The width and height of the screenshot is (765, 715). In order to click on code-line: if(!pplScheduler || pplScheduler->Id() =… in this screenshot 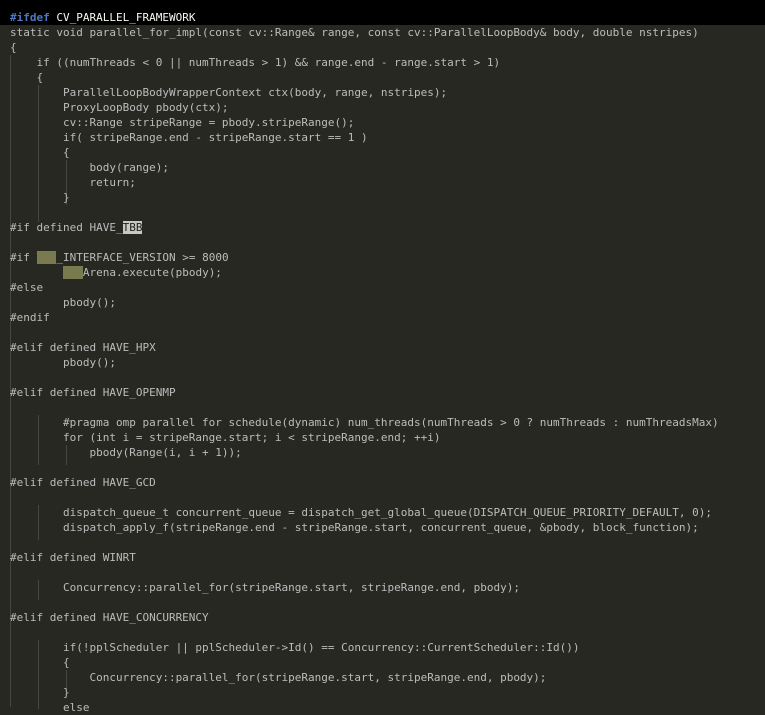, I will do `click(295, 647)`.